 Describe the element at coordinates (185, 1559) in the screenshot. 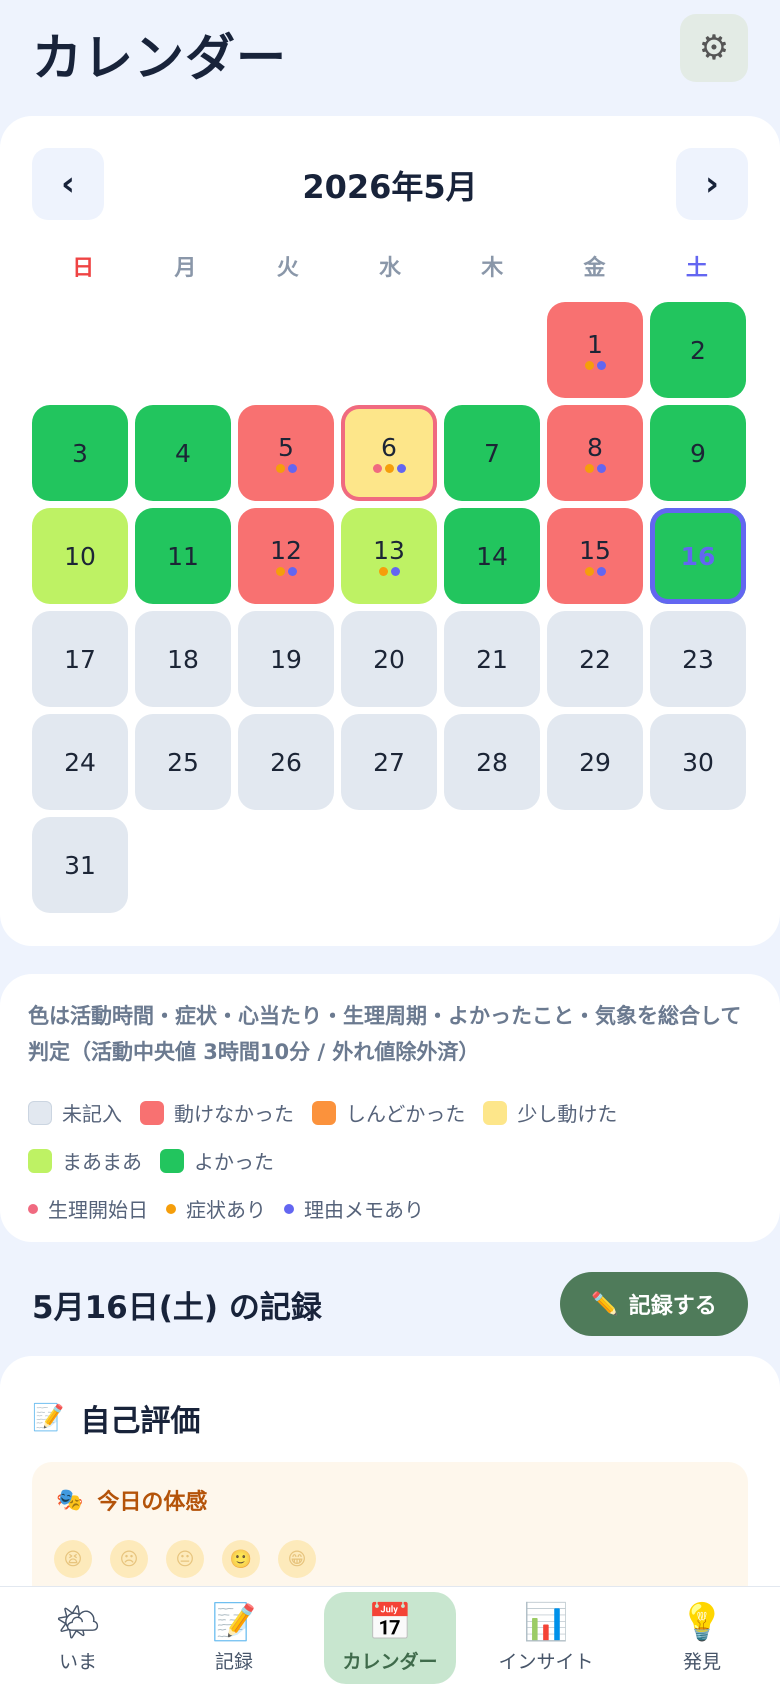

I see `mood-face-option: 😐` at that location.